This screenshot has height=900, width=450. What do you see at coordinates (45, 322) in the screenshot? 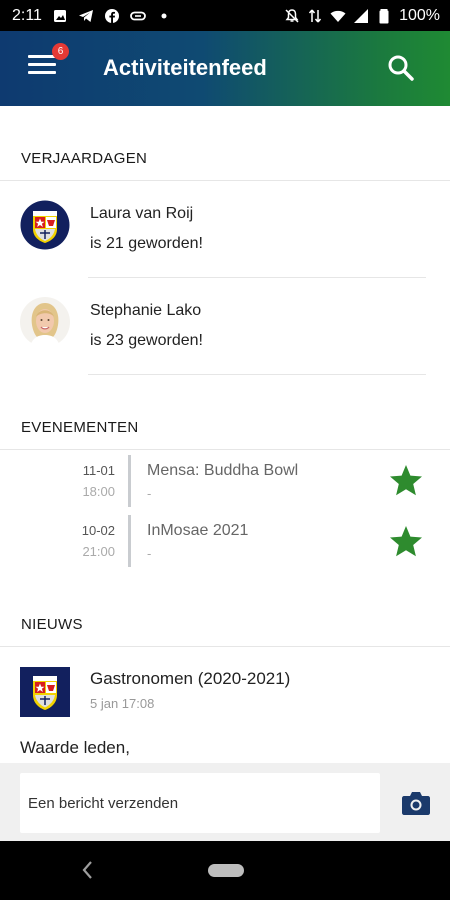
I see `profile-photo-avatar` at bounding box center [45, 322].